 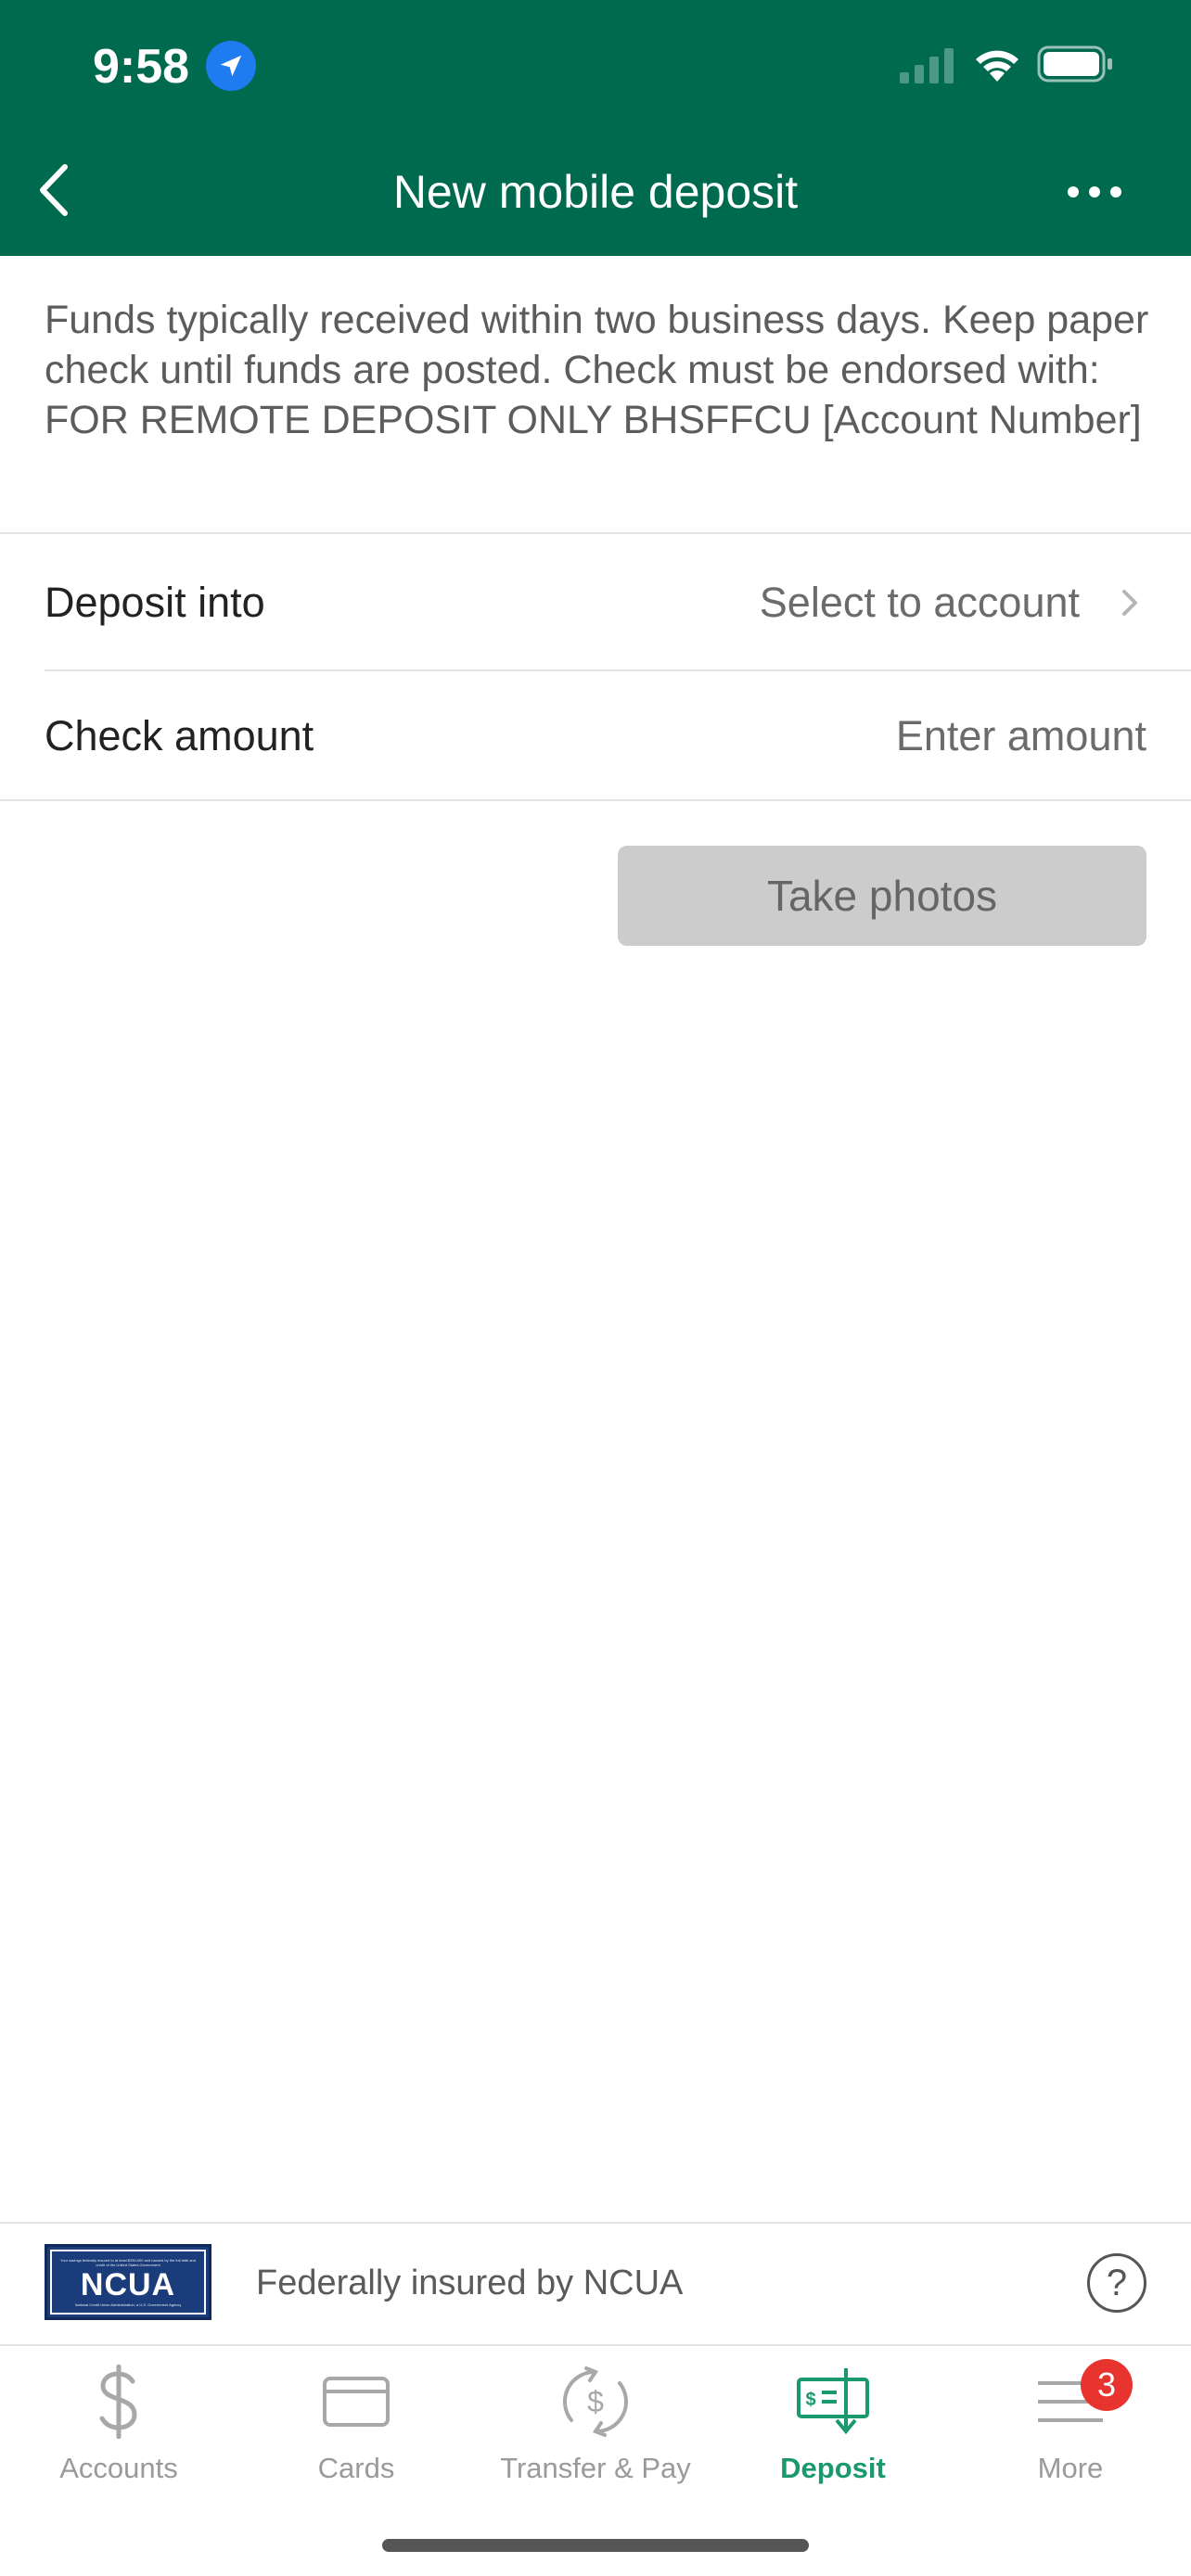 I want to click on check-amount-label: Check amount, so click(x=179, y=736).